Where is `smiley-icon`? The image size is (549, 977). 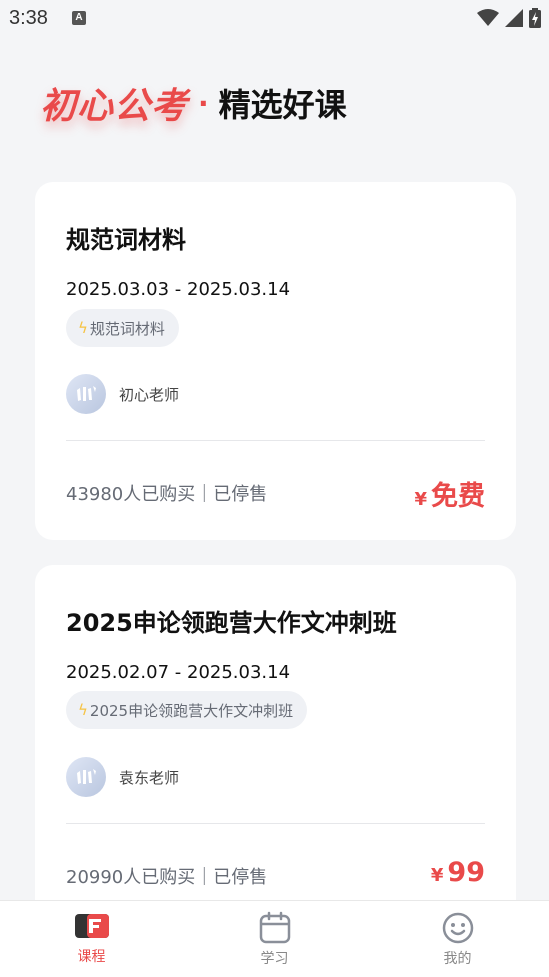
smiley-icon is located at coordinates (457, 928).